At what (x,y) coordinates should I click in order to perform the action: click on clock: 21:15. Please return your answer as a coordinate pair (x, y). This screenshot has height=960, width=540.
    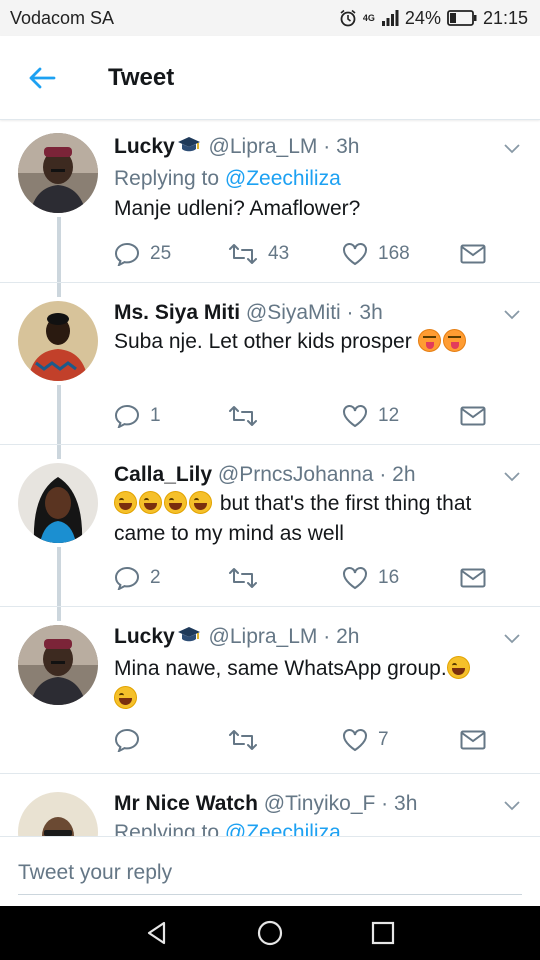
    Looking at the image, I should click on (505, 17).